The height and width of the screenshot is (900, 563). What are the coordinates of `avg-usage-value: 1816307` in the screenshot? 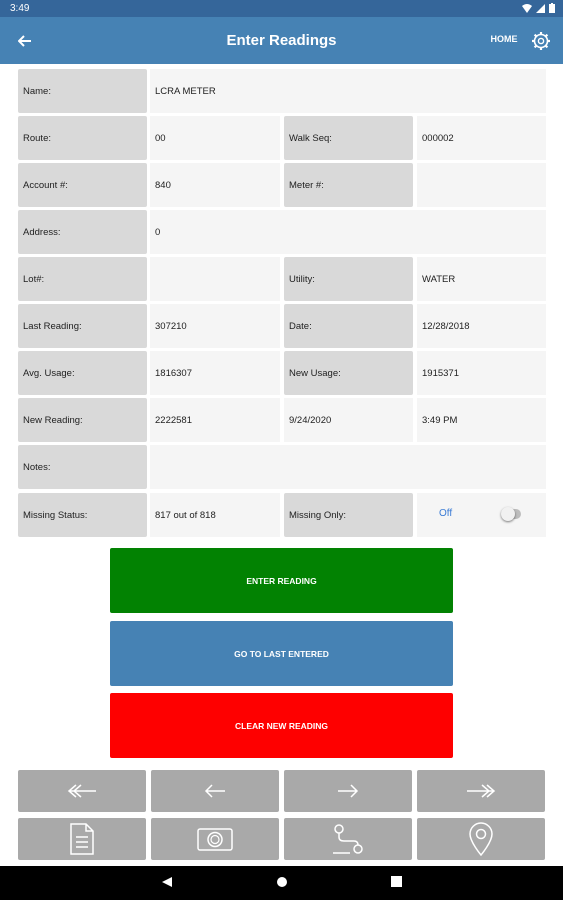 It's located at (215, 373).